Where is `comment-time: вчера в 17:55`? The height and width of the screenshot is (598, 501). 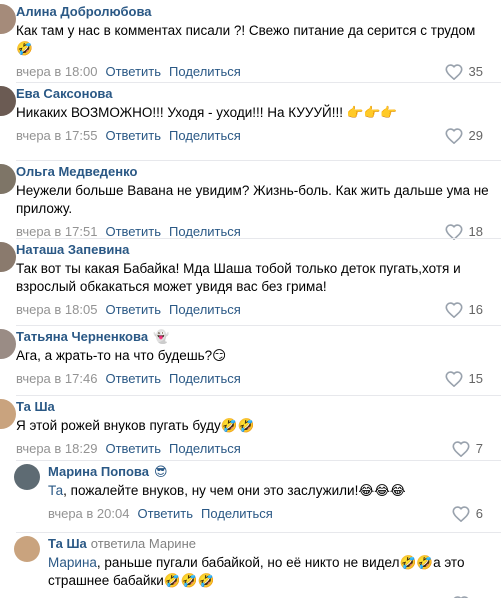
comment-time: вчера в 17:55 is located at coordinates (56, 135).